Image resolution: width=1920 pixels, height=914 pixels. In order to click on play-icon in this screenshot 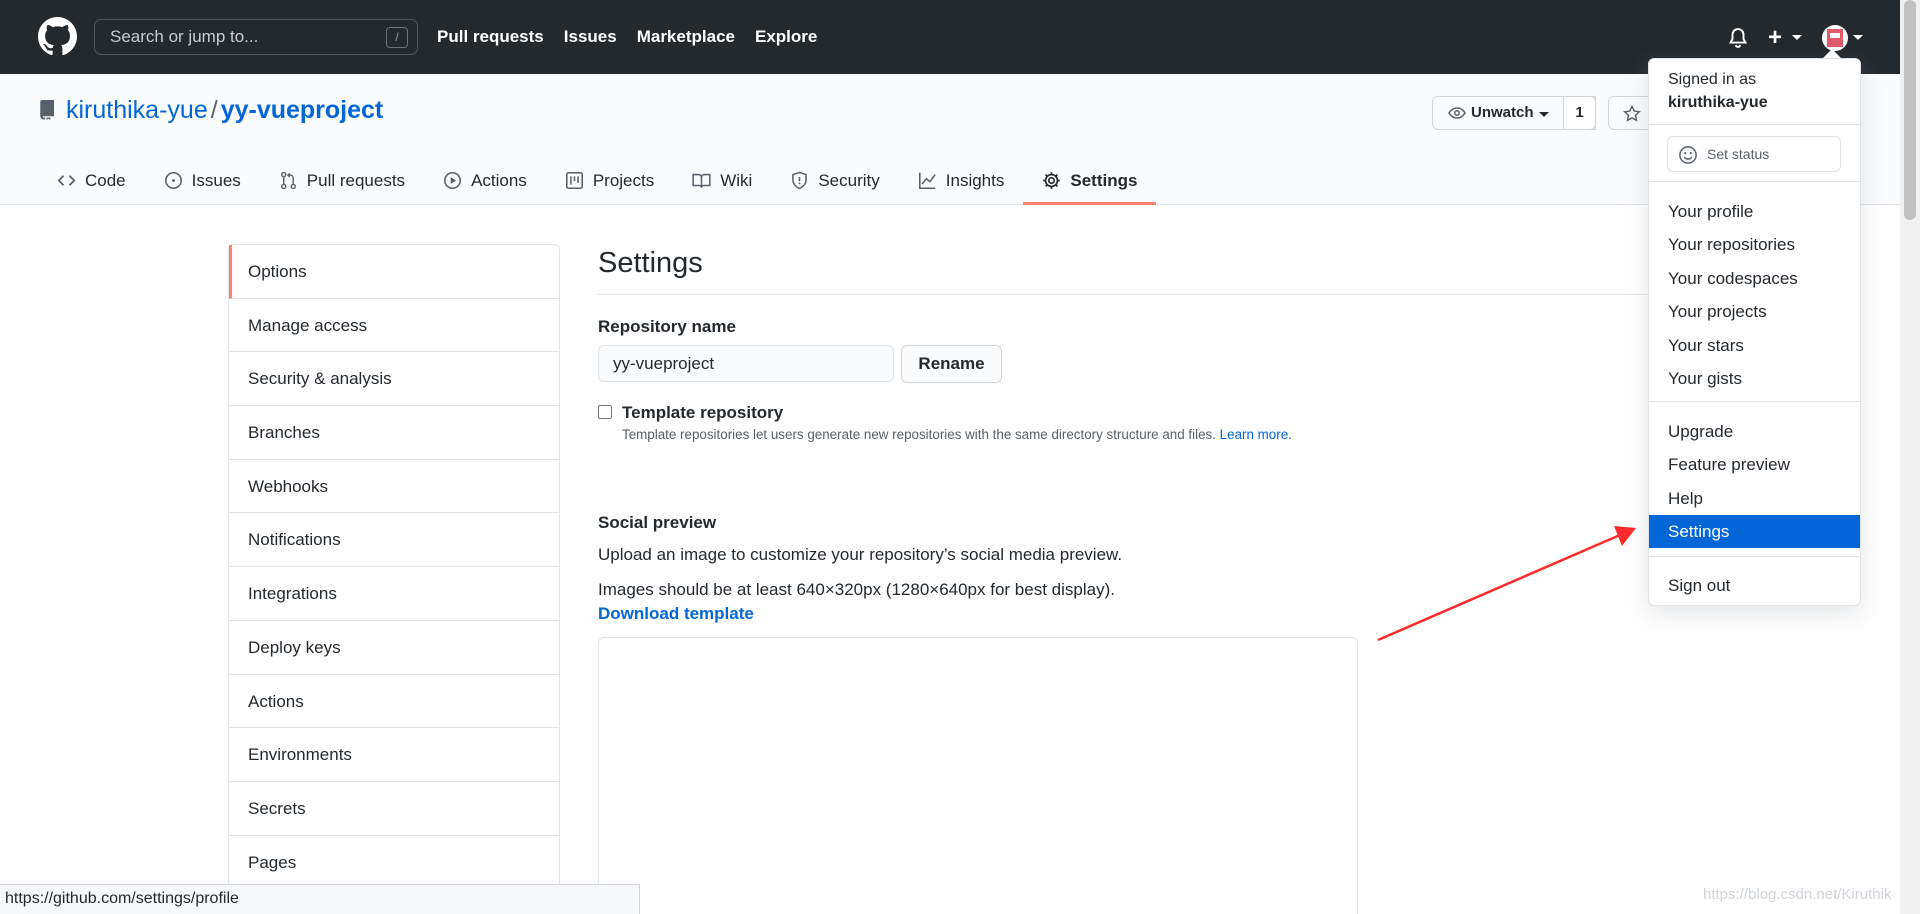, I will do `click(453, 180)`.